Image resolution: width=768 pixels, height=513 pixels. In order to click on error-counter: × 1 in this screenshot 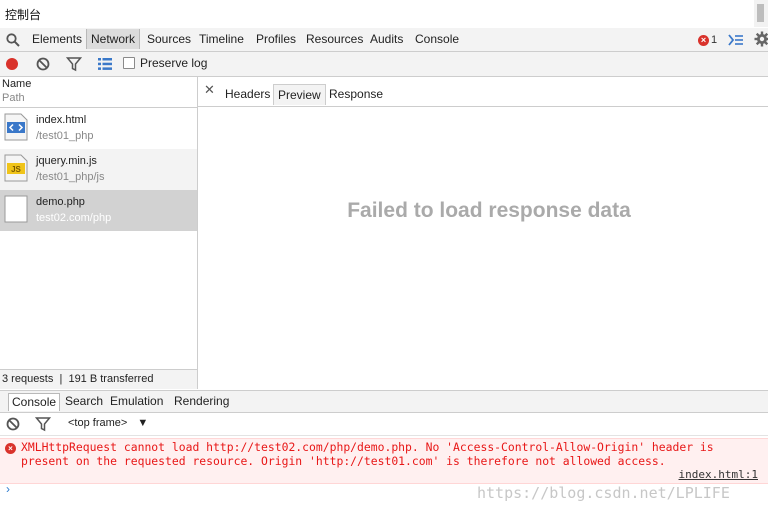, I will do `click(707, 40)`.